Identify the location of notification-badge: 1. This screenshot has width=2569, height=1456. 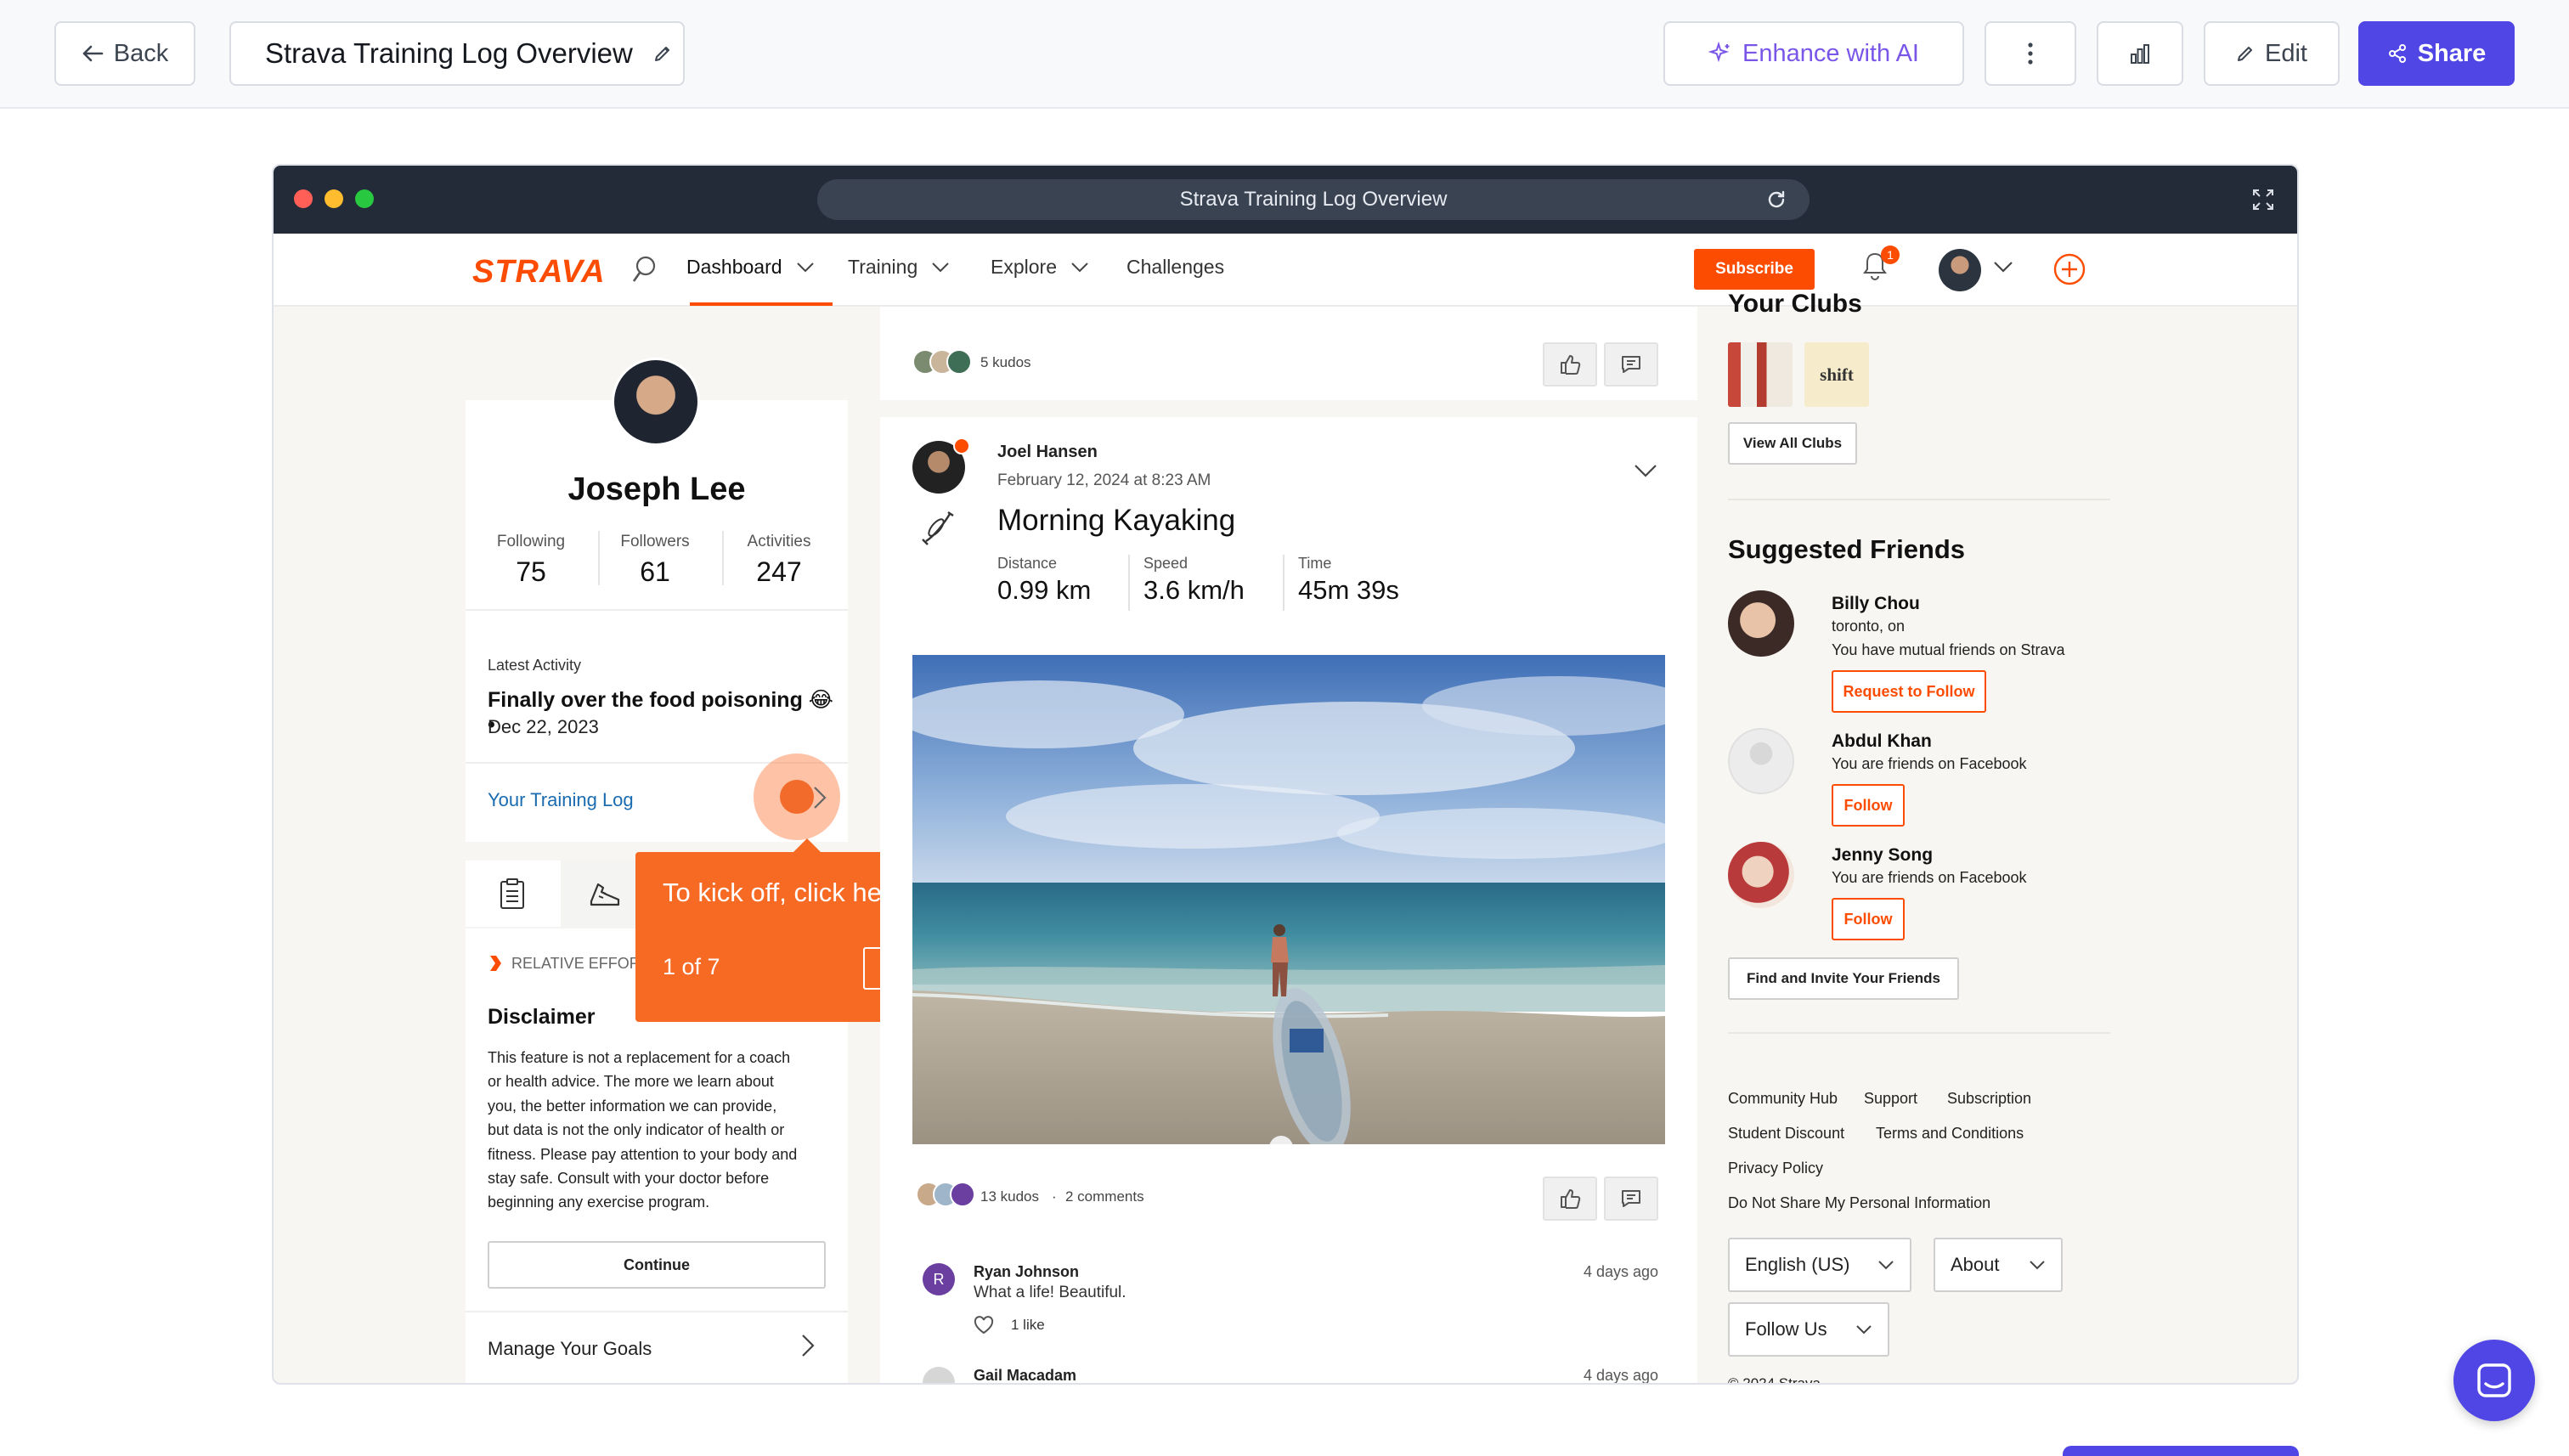
(1891, 255).